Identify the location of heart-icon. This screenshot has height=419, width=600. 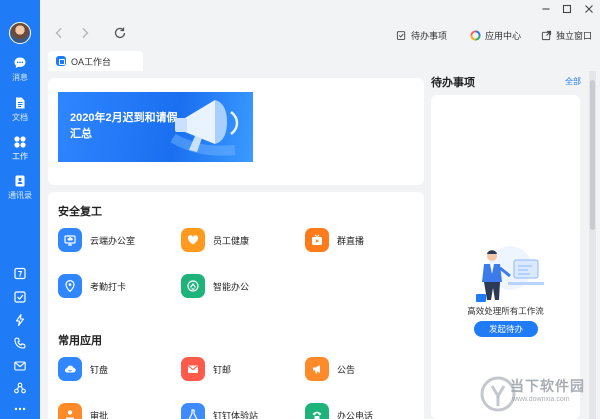
(193, 240).